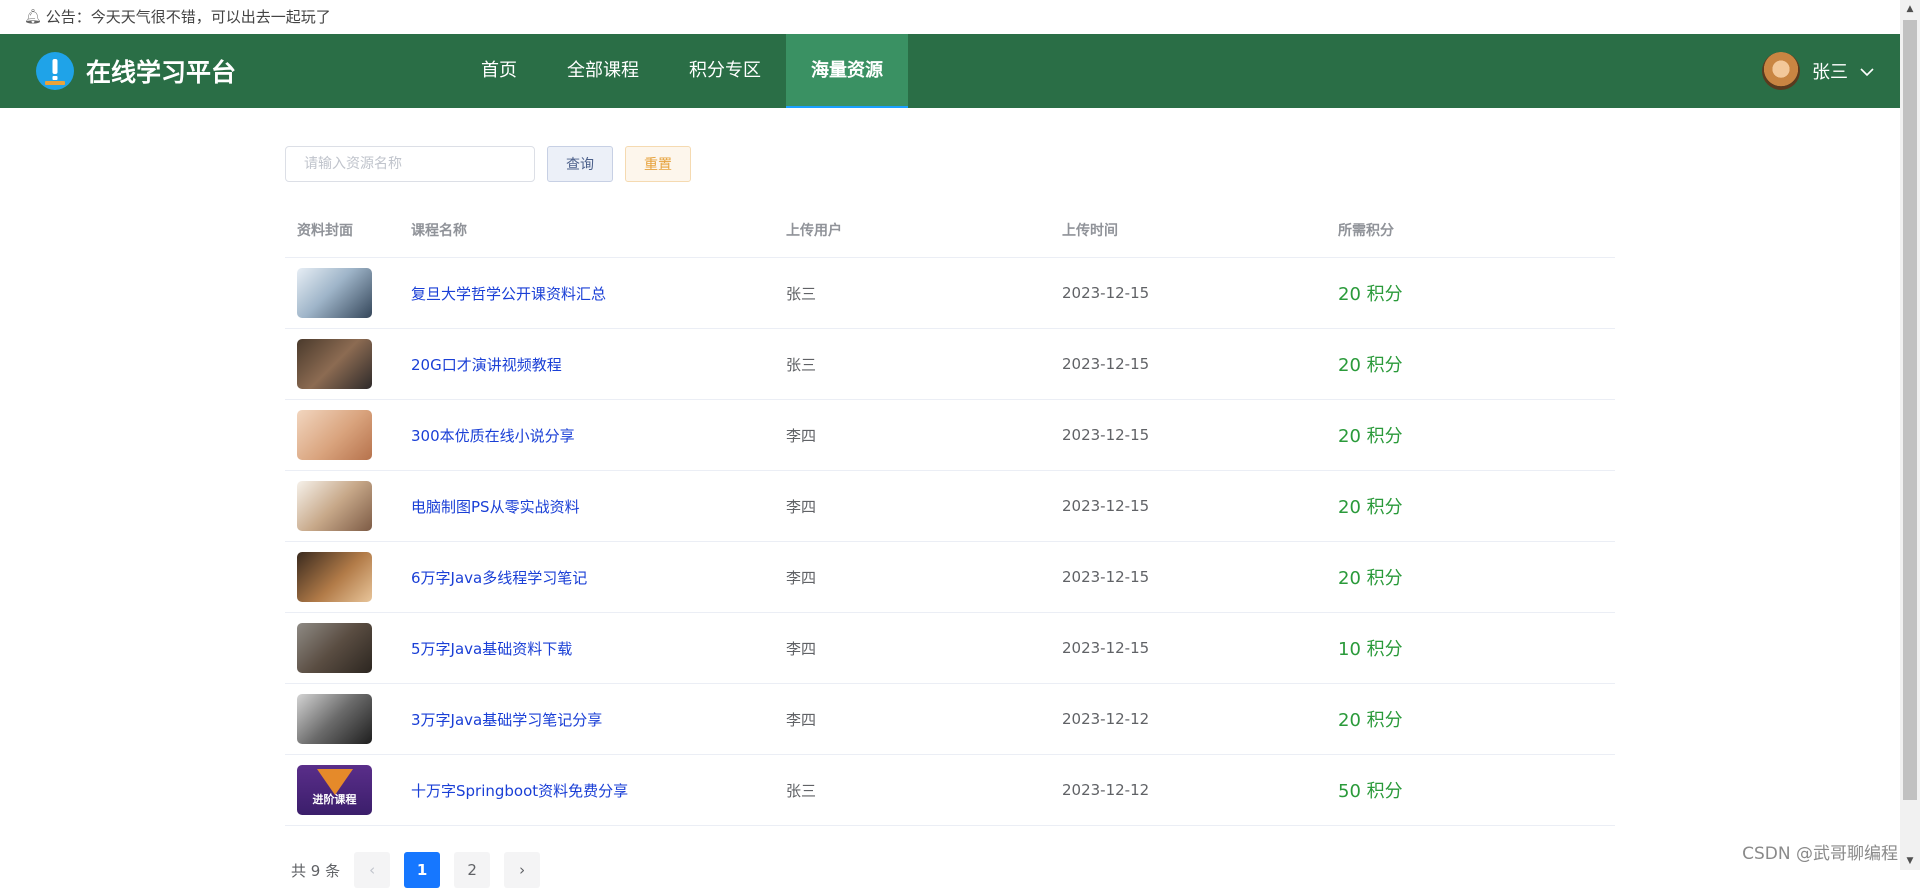 The image size is (1920, 888). I want to click on top-navbar: 在线学习平台 首页 全部课程 积分专区 海量资源 张三, so click(950, 71).